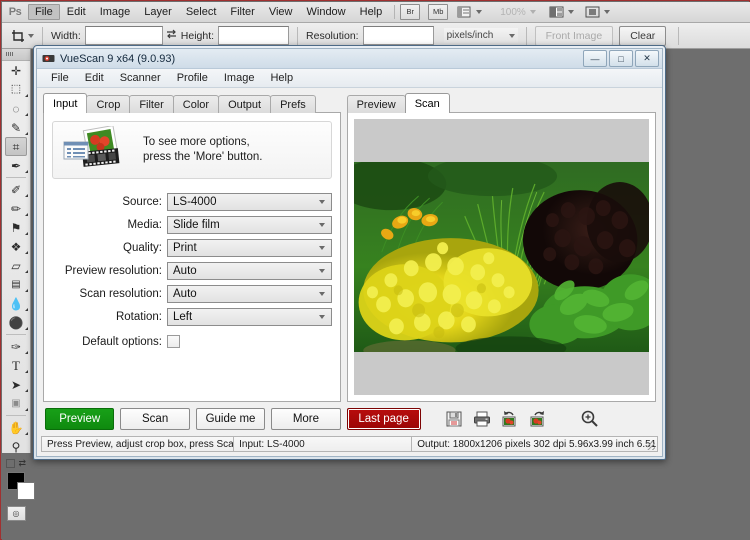  What do you see at coordinates (76, 12) in the screenshot?
I see `menu-edit: Edit` at bounding box center [76, 12].